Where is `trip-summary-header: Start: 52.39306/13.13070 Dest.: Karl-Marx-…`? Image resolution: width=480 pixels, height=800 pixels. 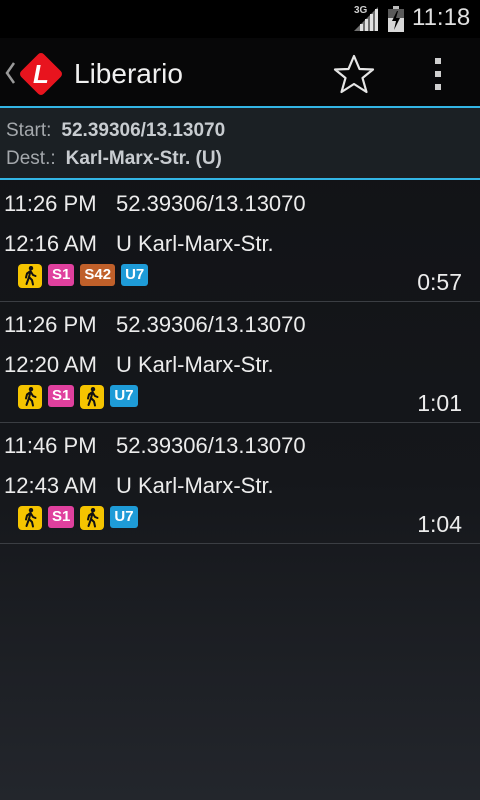 trip-summary-header: Start: 52.39306/13.13070 Dest.: Karl-Marx-… is located at coordinates (240, 143).